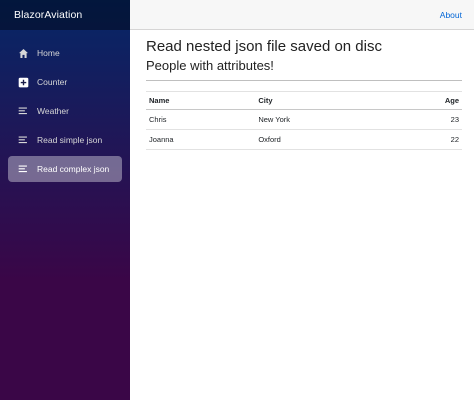  Describe the element at coordinates (322, 139) in the screenshot. I see `cell-city: Oxford` at that location.